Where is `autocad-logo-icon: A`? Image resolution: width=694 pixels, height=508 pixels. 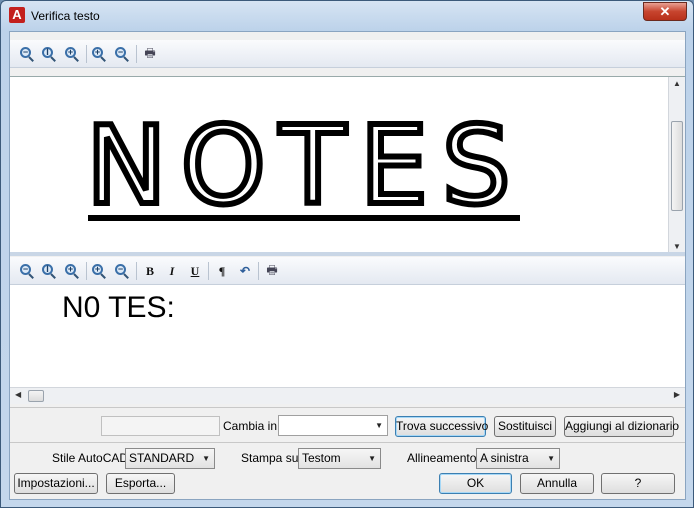
autocad-logo-icon: A is located at coordinates (17, 15).